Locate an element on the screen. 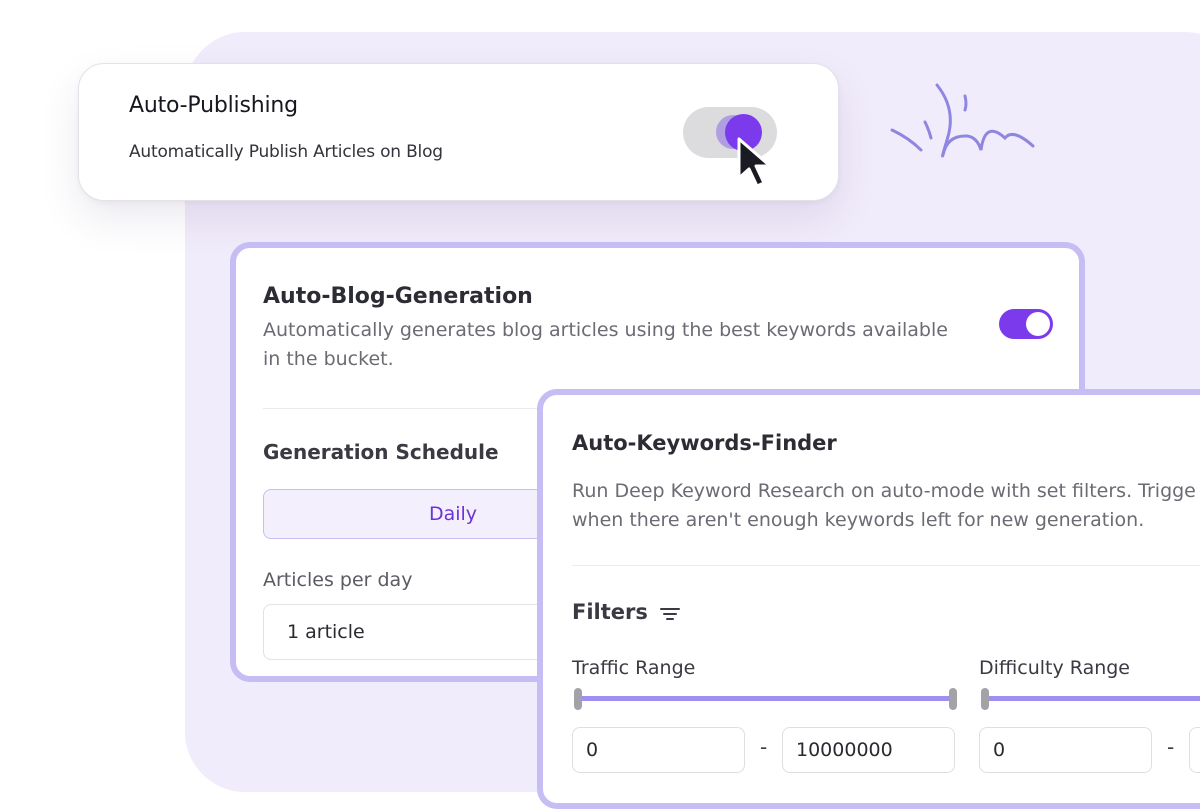 Image resolution: width=1200 pixels, height=809 pixels. slider-max-handle is located at coordinates (953, 699).